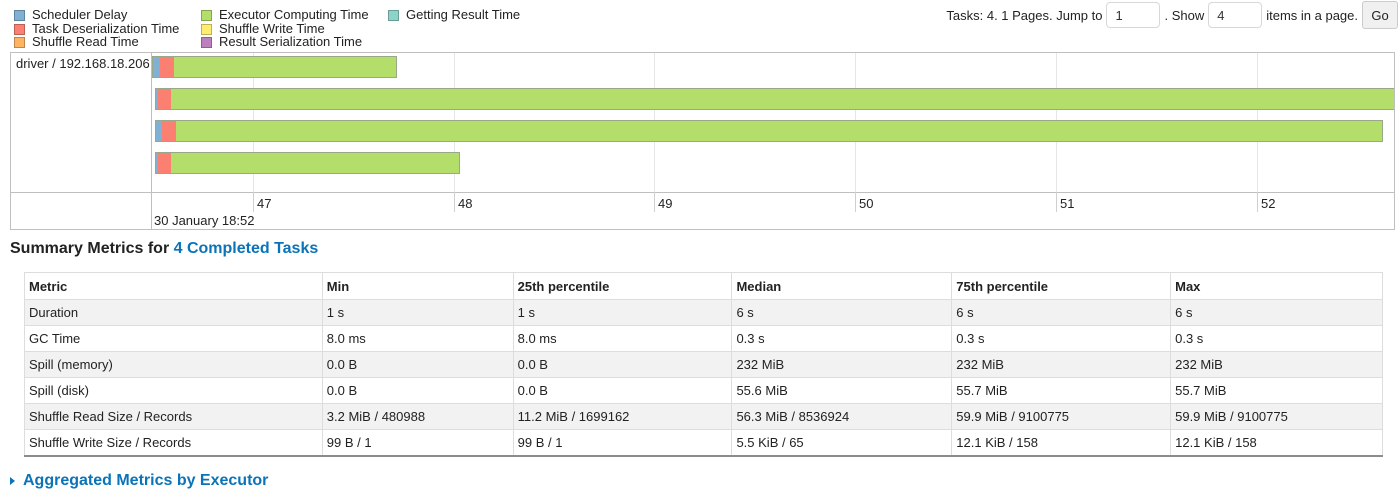  Describe the element at coordinates (264, 203) in the screenshot. I see `axis-tick-label: 47` at that location.